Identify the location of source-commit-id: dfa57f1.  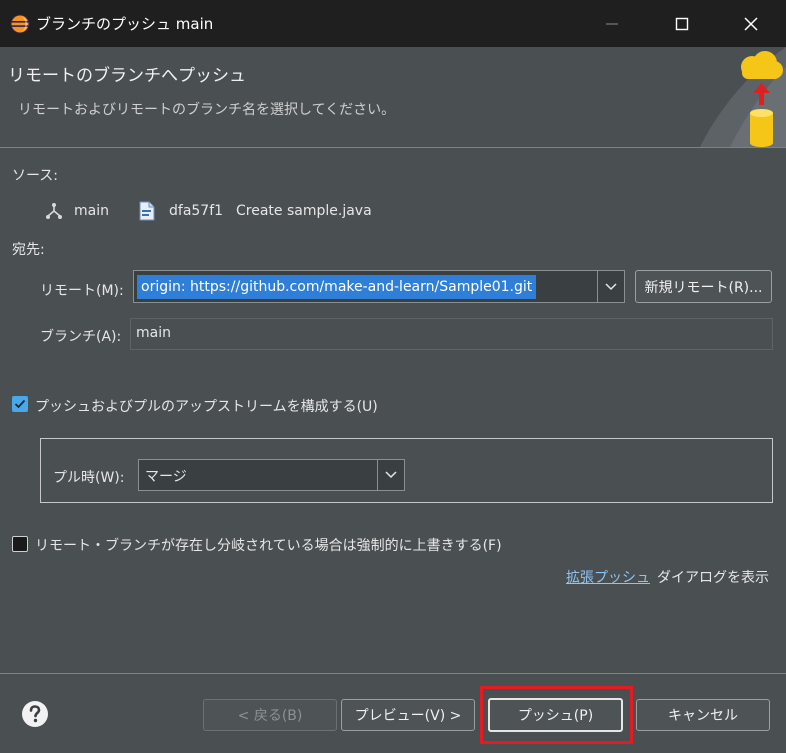
(196, 211).